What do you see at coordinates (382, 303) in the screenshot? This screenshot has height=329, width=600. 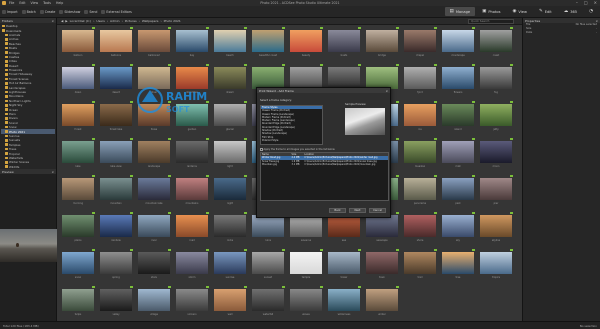 I see `thumbnail-item: winter` at bounding box center [382, 303].